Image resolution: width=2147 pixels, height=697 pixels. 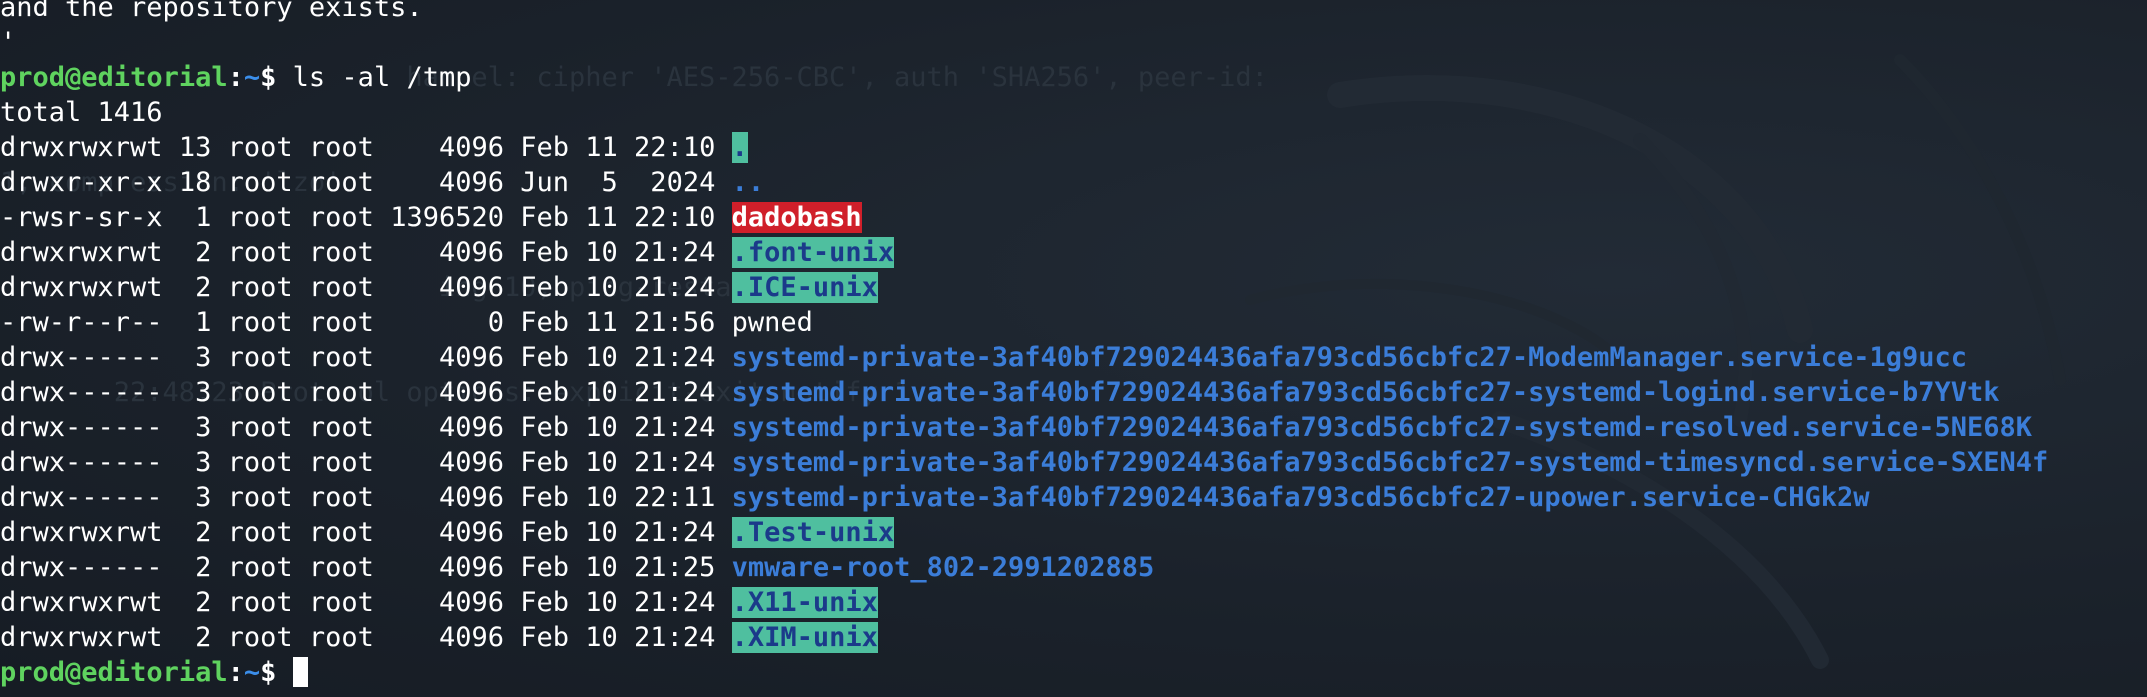 What do you see at coordinates (447, 217) in the screenshot?
I see `entry-size: 1396520` at bounding box center [447, 217].